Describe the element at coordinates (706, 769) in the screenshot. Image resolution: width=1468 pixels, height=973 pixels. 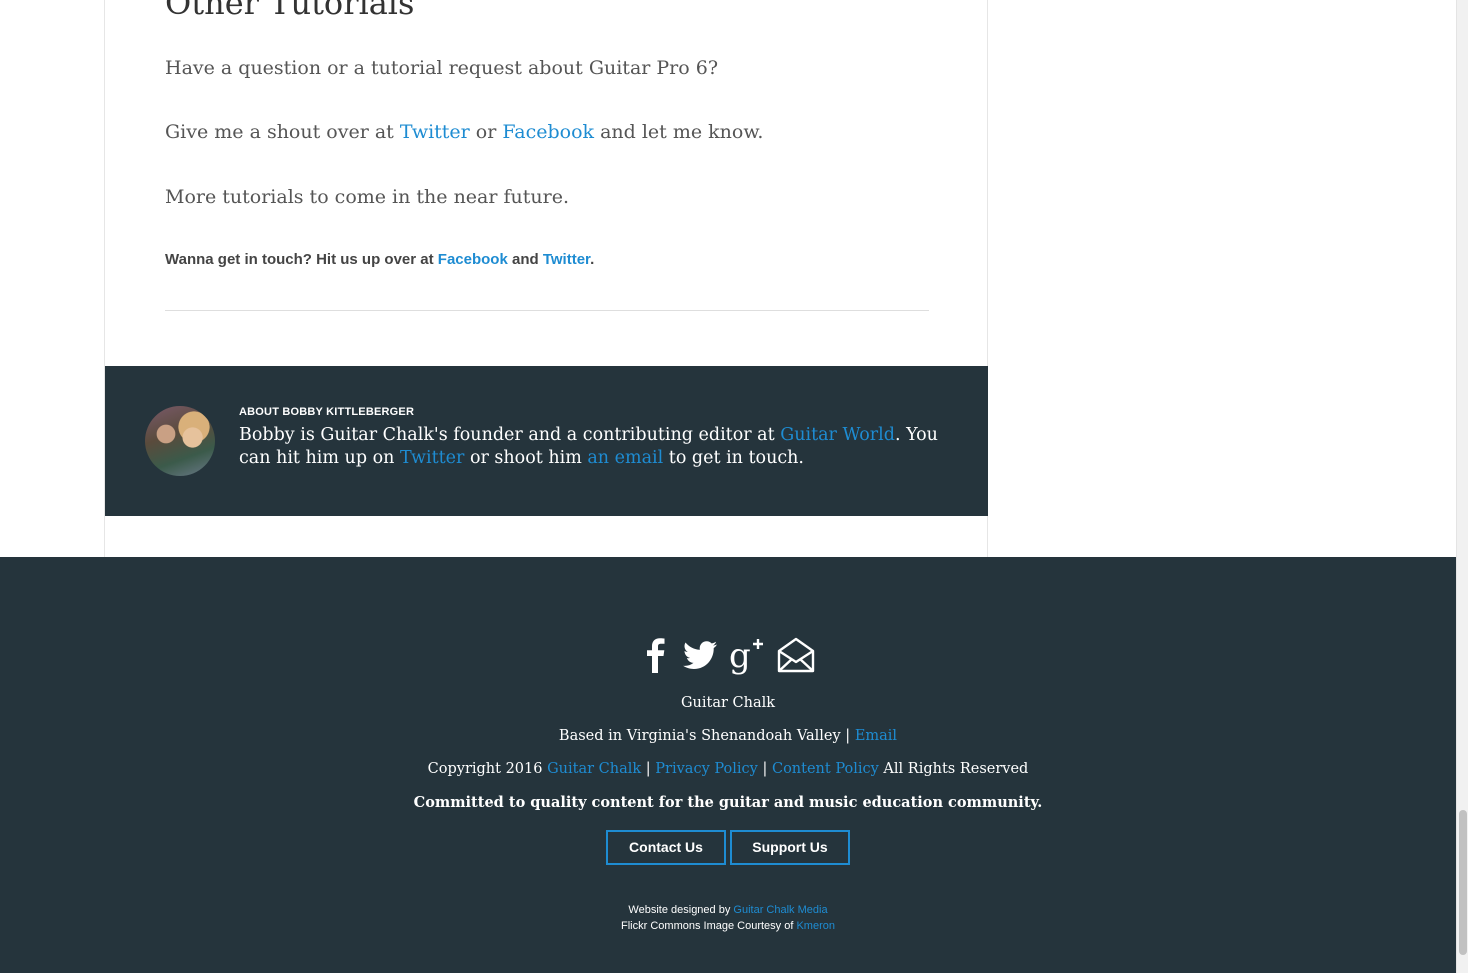
I see `privacy-policy-link: Privacy Policy` at that location.